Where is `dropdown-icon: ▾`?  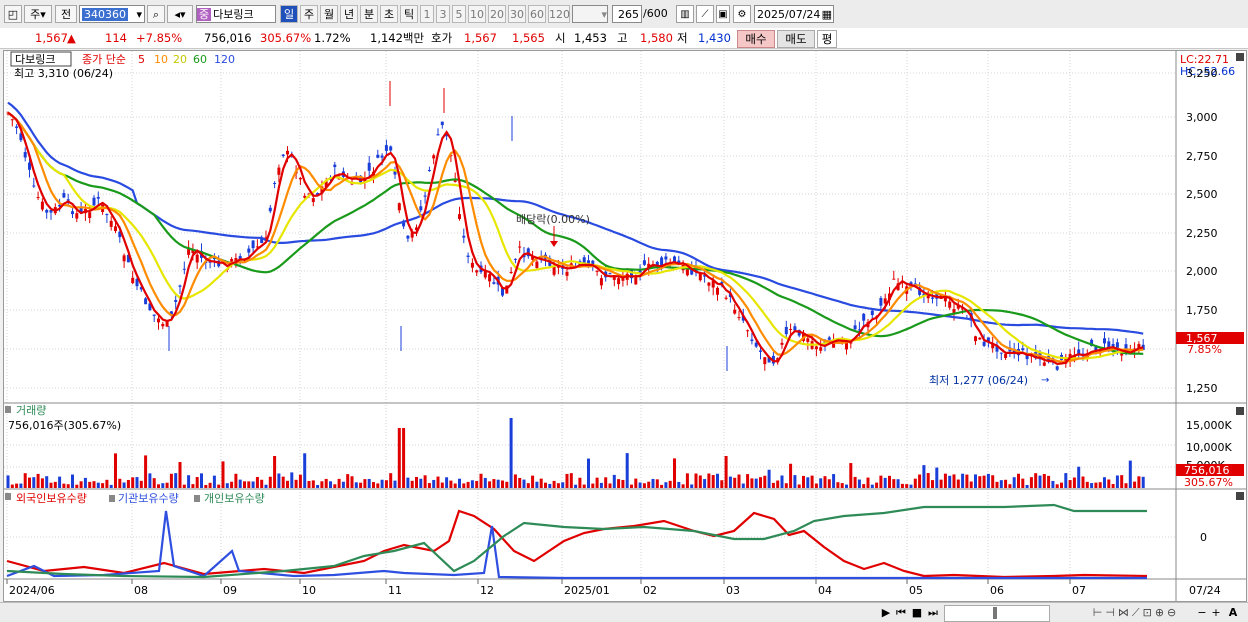
dropdown-icon: ▾ is located at coordinates (140, 15).